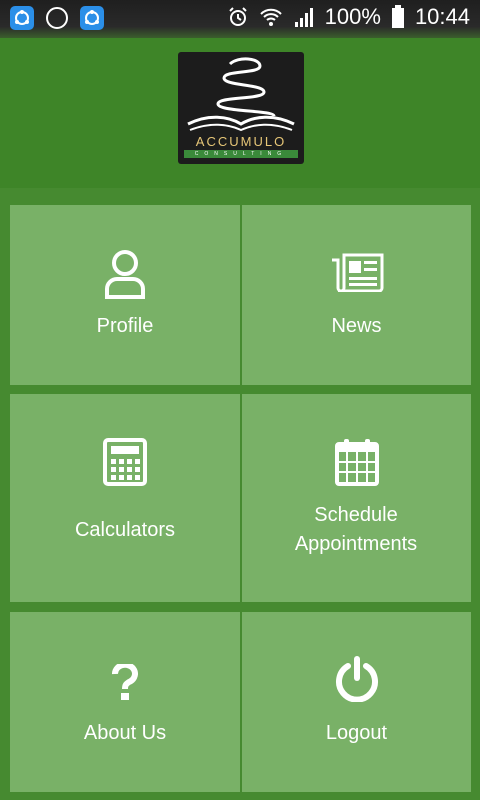  What do you see at coordinates (442, 16) in the screenshot?
I see `clock: 10:44` at bounding box center [442, 16].